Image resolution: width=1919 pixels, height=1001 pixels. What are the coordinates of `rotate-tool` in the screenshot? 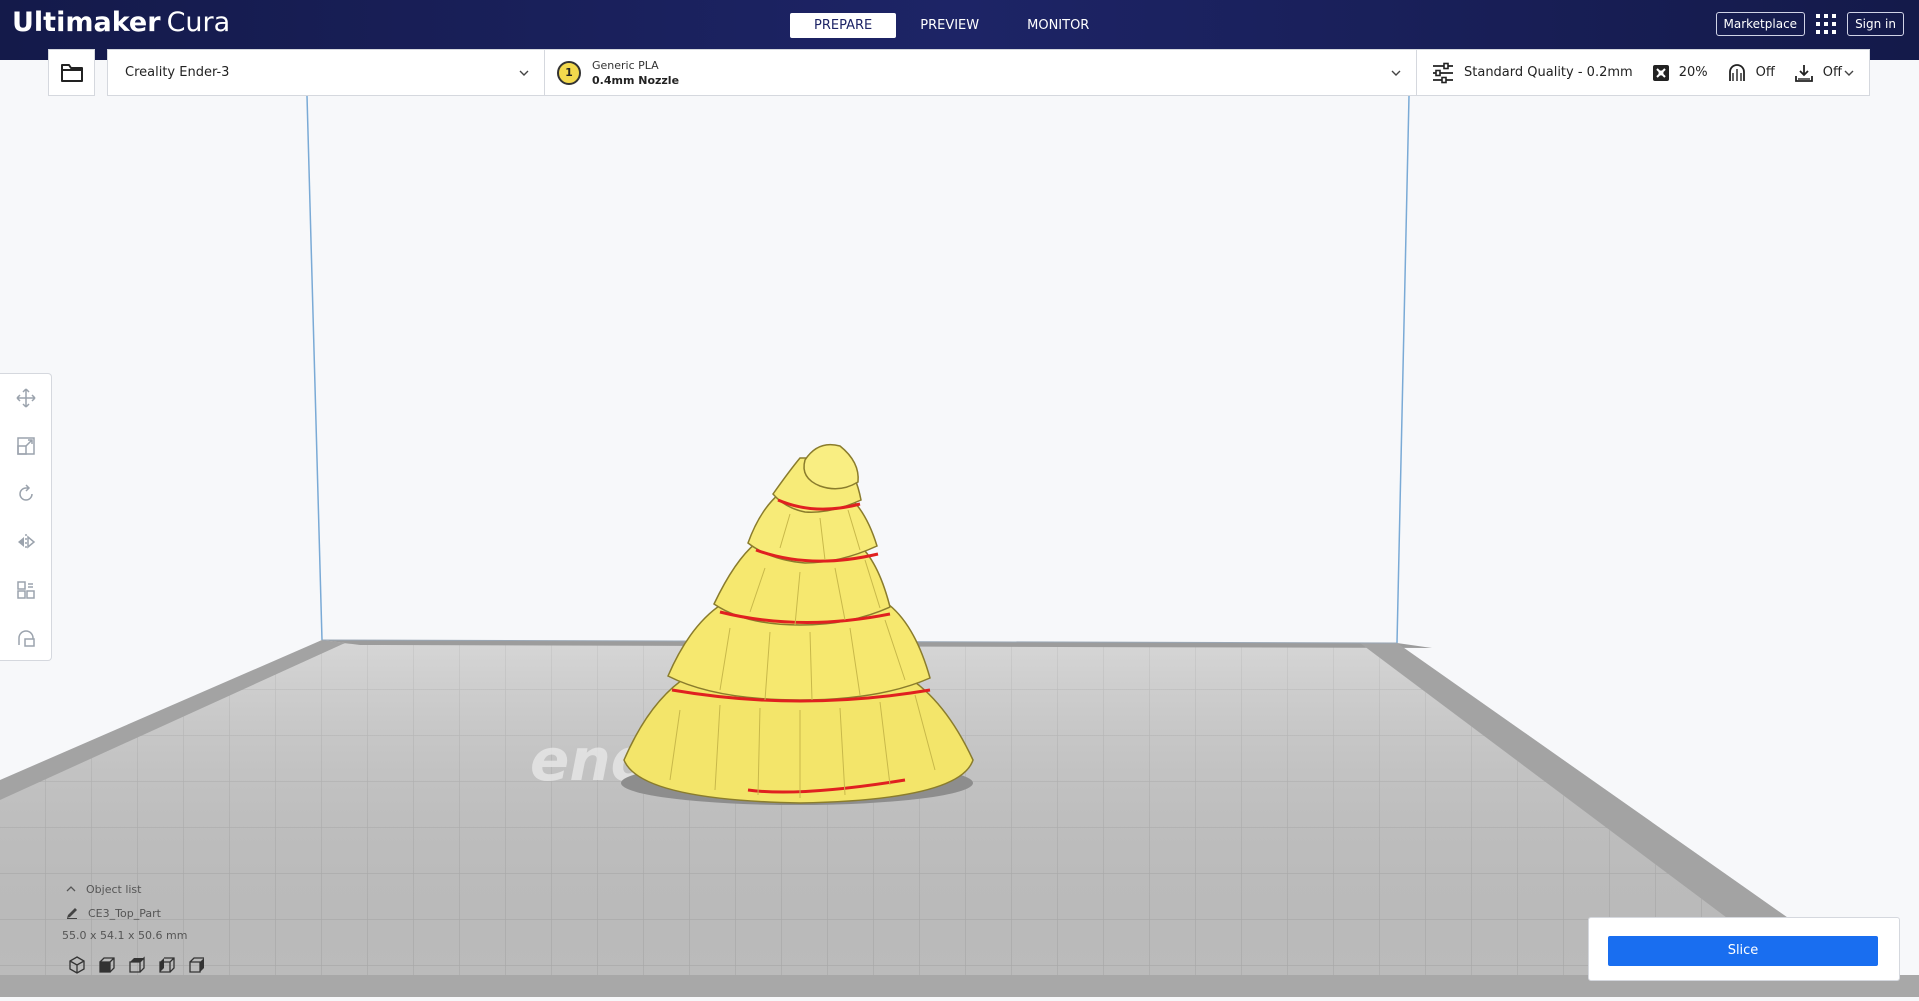 It's located at (26, 494).